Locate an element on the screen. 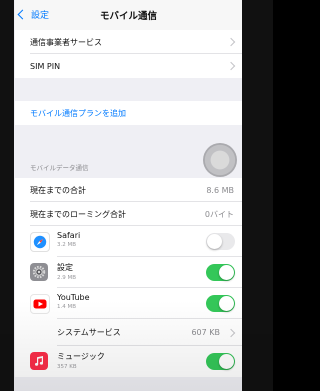  settings-cellular-toggle is located at coordinates (220, 272).